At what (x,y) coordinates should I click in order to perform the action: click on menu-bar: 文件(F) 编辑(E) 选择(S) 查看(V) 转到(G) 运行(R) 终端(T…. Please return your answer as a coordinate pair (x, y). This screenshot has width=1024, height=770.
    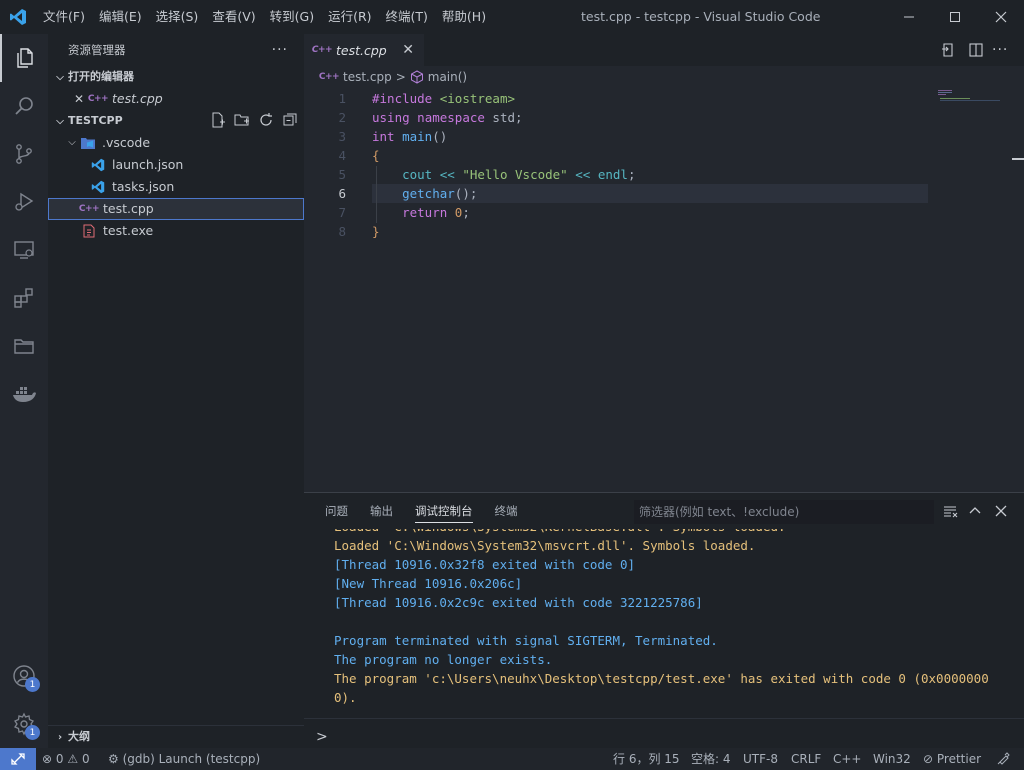
    Looking at the image, I should click on (264, 17).